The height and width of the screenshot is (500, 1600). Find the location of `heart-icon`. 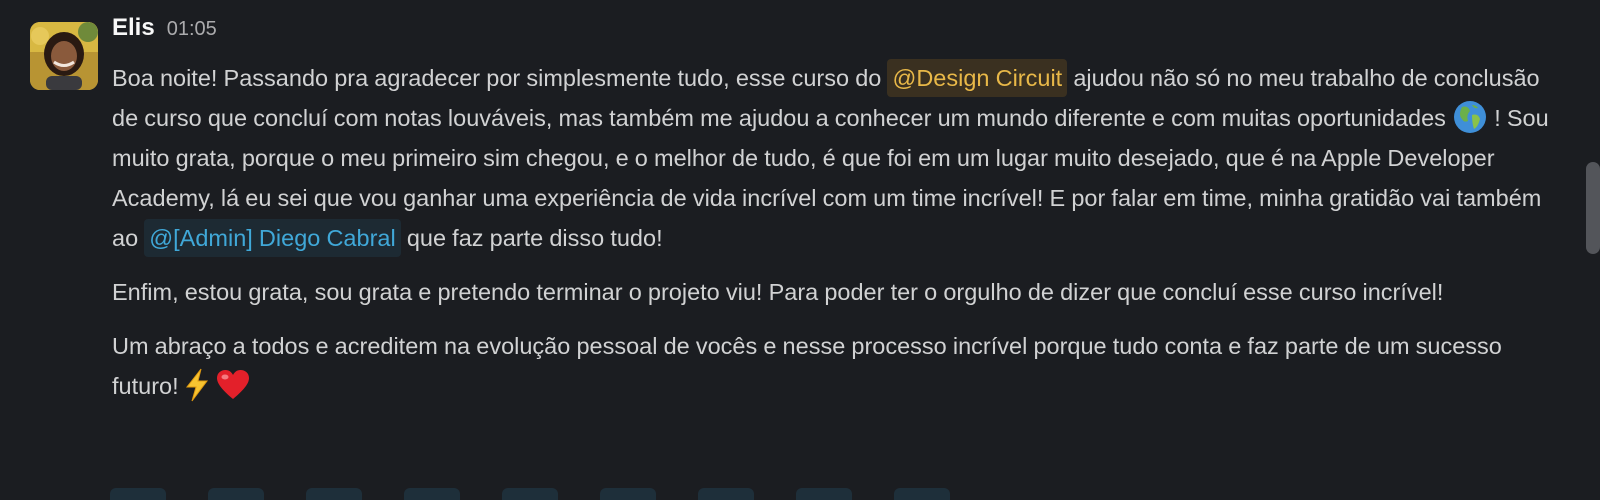

heart-icon is located at coordinates (233, 385).